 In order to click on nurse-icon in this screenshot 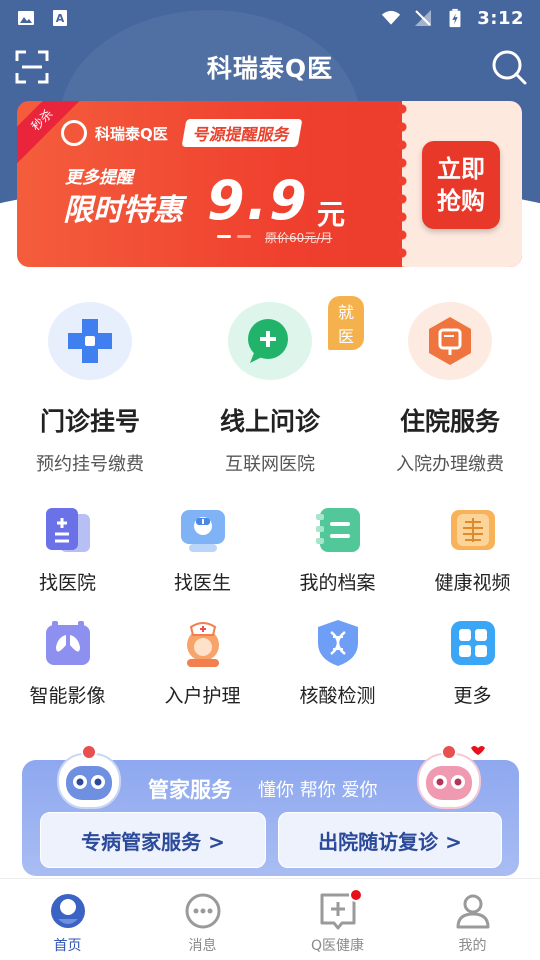, I will do `click(202, 644)`.